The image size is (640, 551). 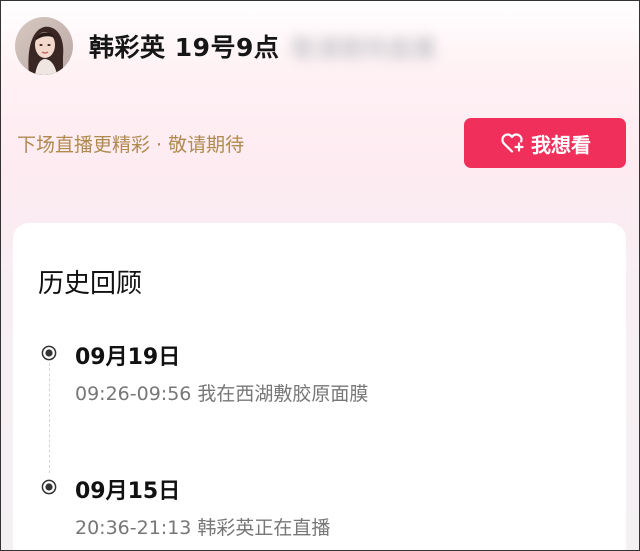 I want to click on history-item-date: 09月15日, so click(x=128, y=491).